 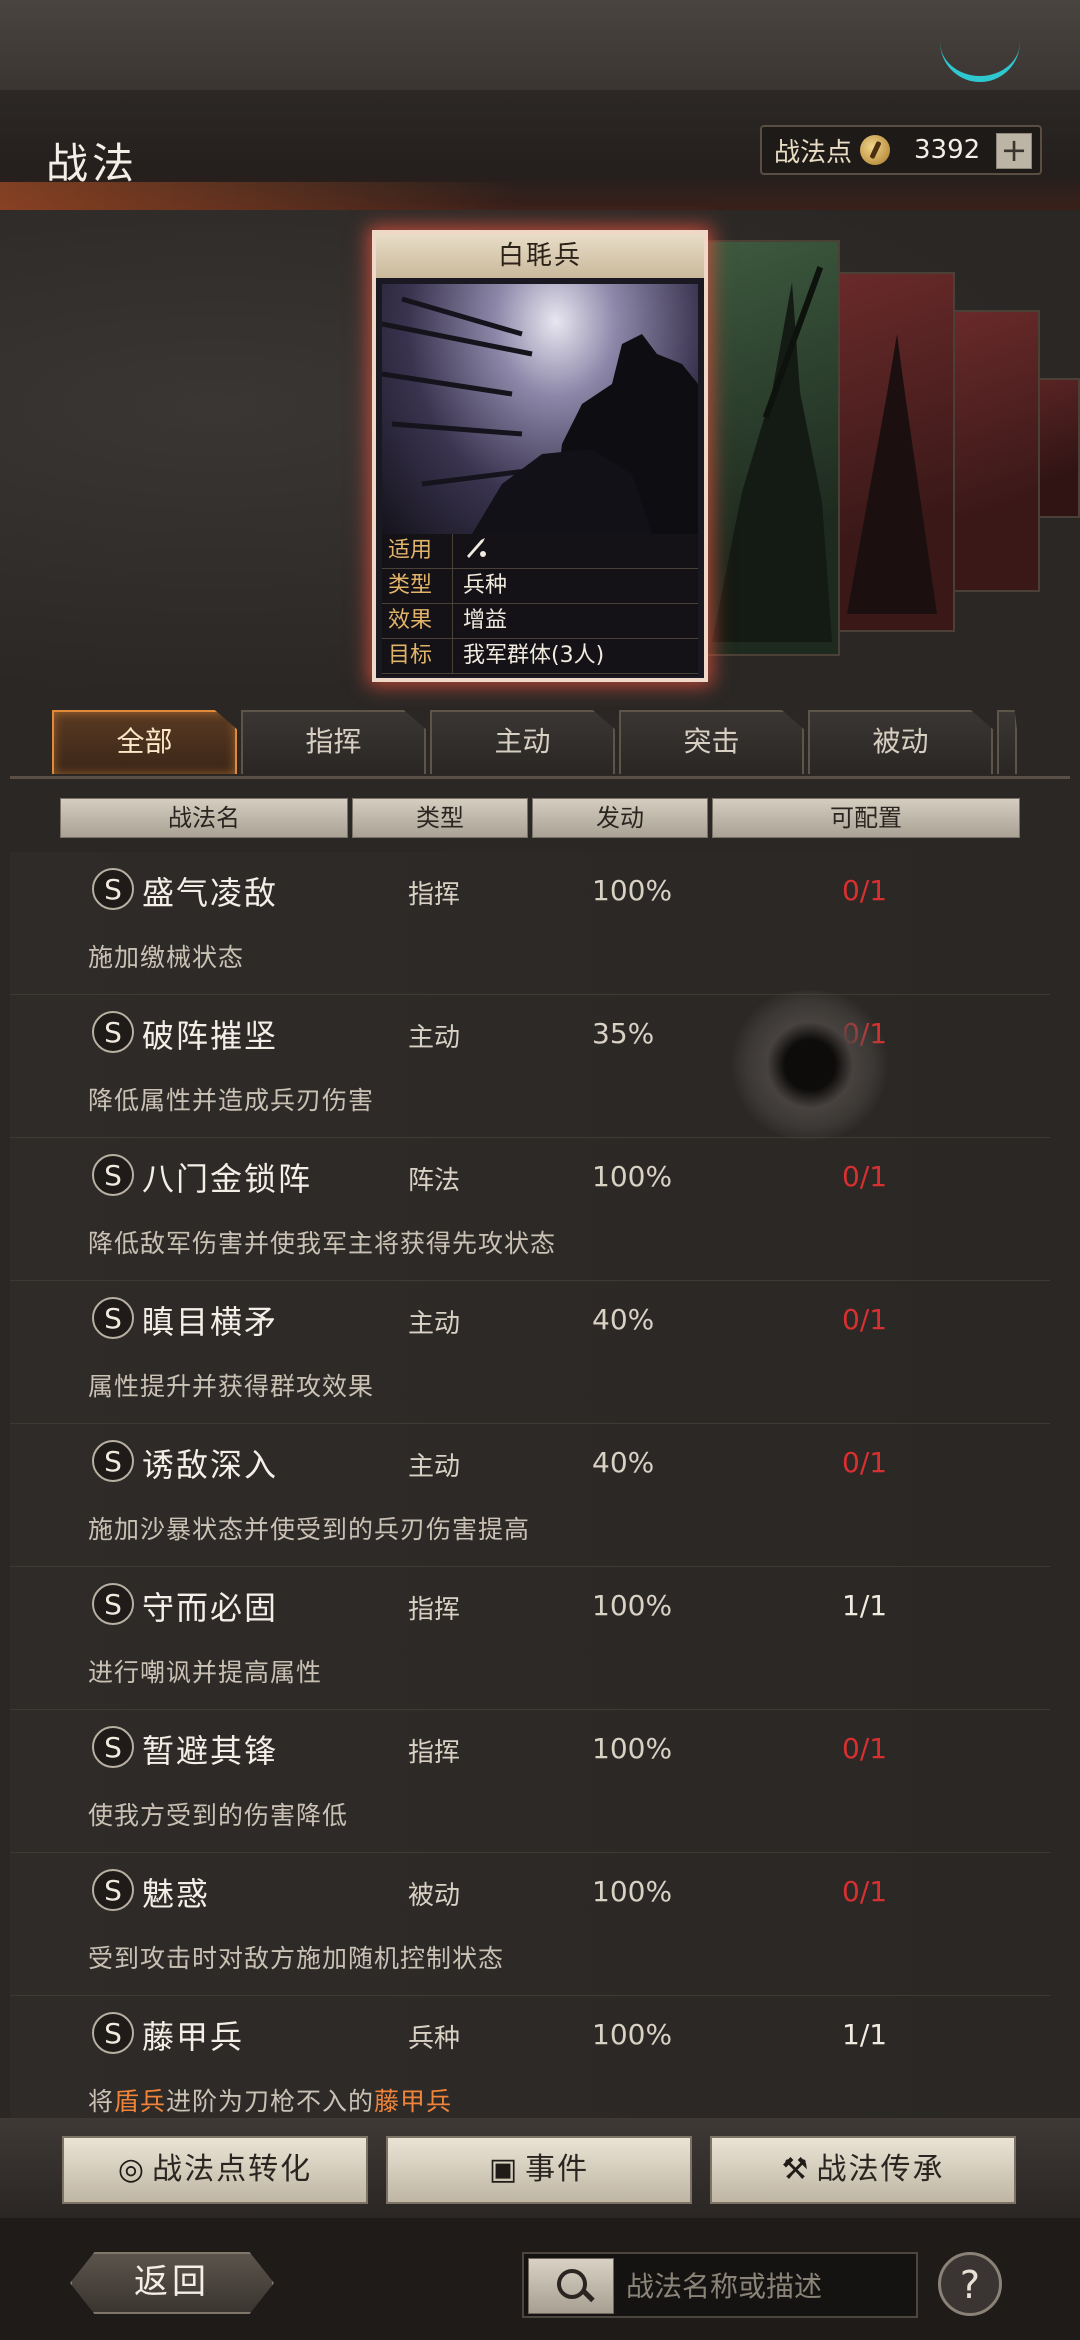 I want to click on tactic-type: 兵种, so click(x=434, y=2039).